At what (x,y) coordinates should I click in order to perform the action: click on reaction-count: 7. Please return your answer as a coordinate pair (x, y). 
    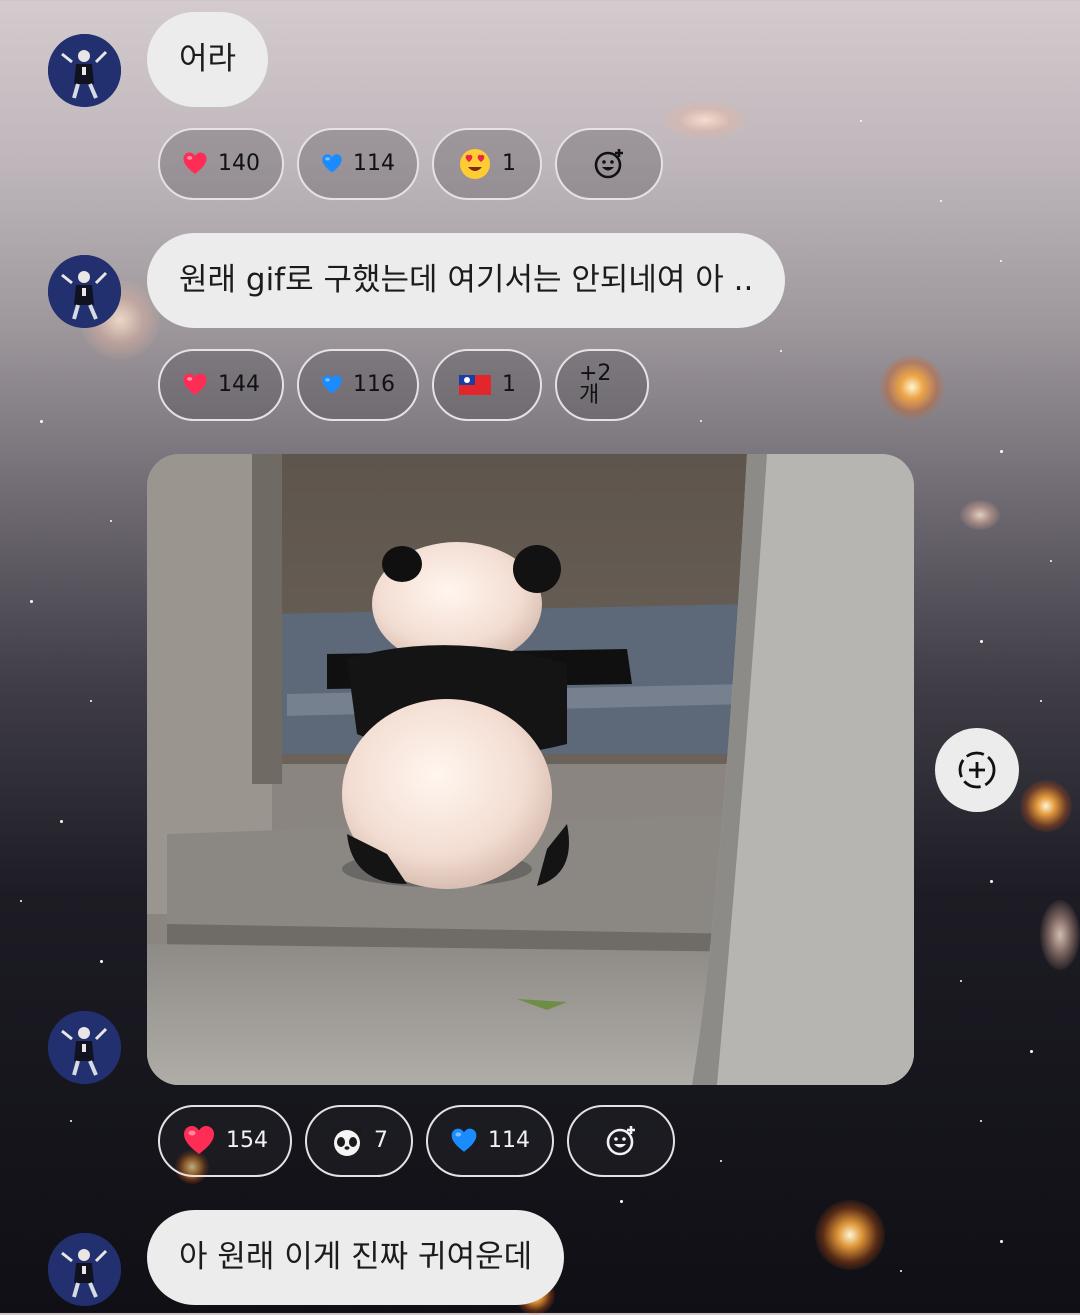
    Looking at the image, I should click on (381, 1140).